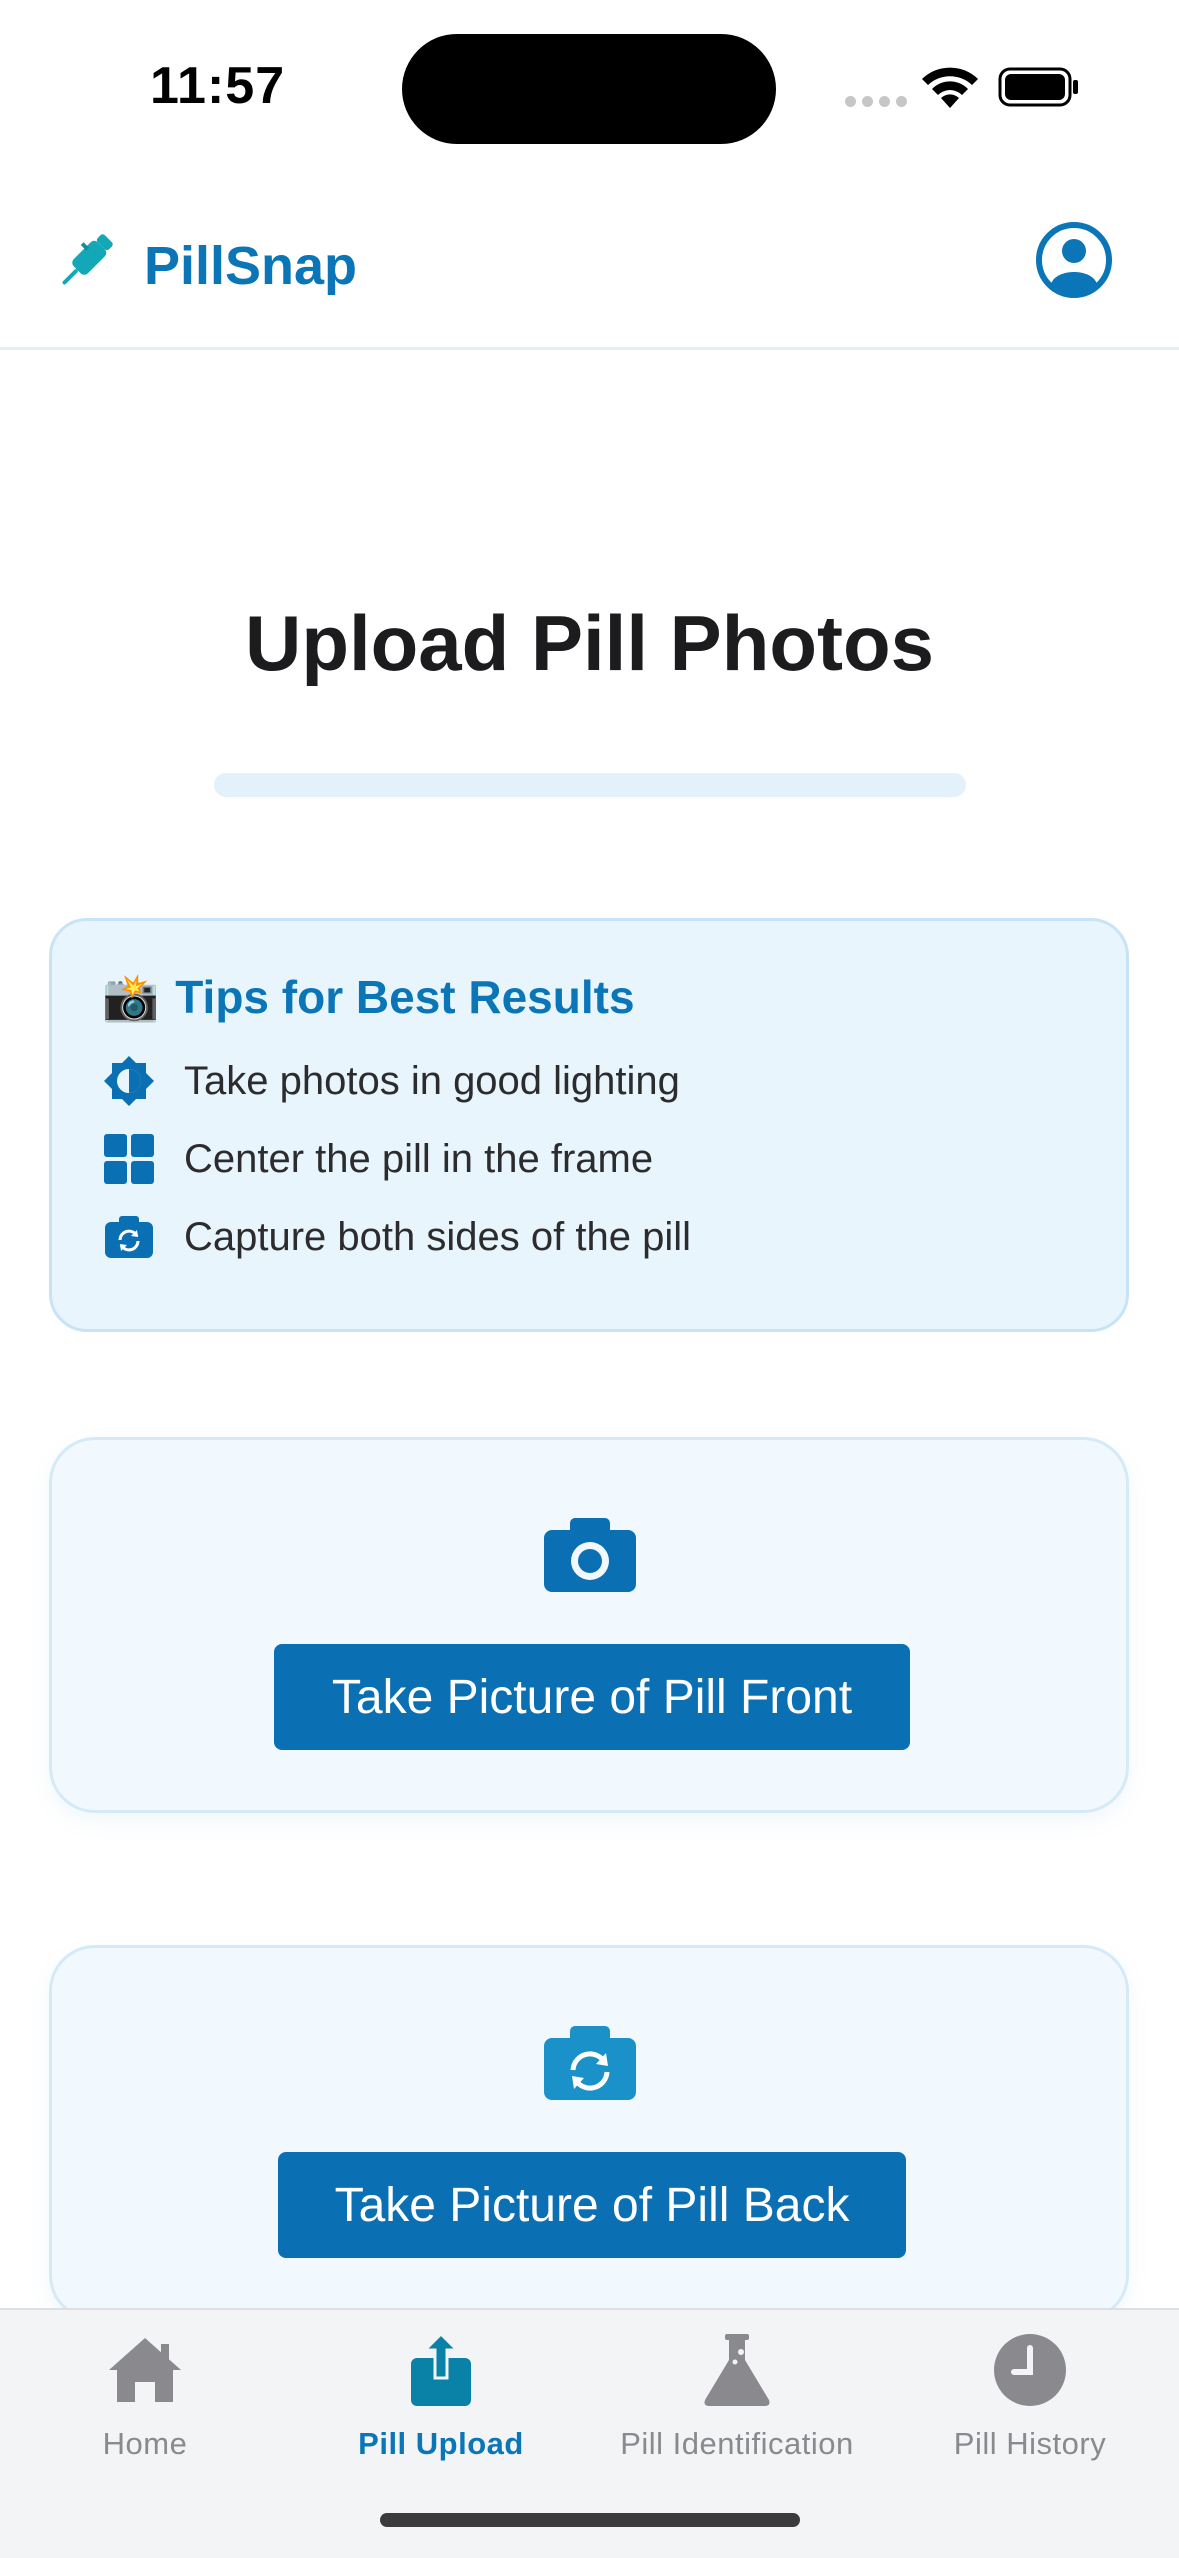 Image resolution: width=1179 pixels, height=2558 pixels. Describe the element at coordinates (129, 1081) in the screenshot. I see `brightness-icon` at that location.